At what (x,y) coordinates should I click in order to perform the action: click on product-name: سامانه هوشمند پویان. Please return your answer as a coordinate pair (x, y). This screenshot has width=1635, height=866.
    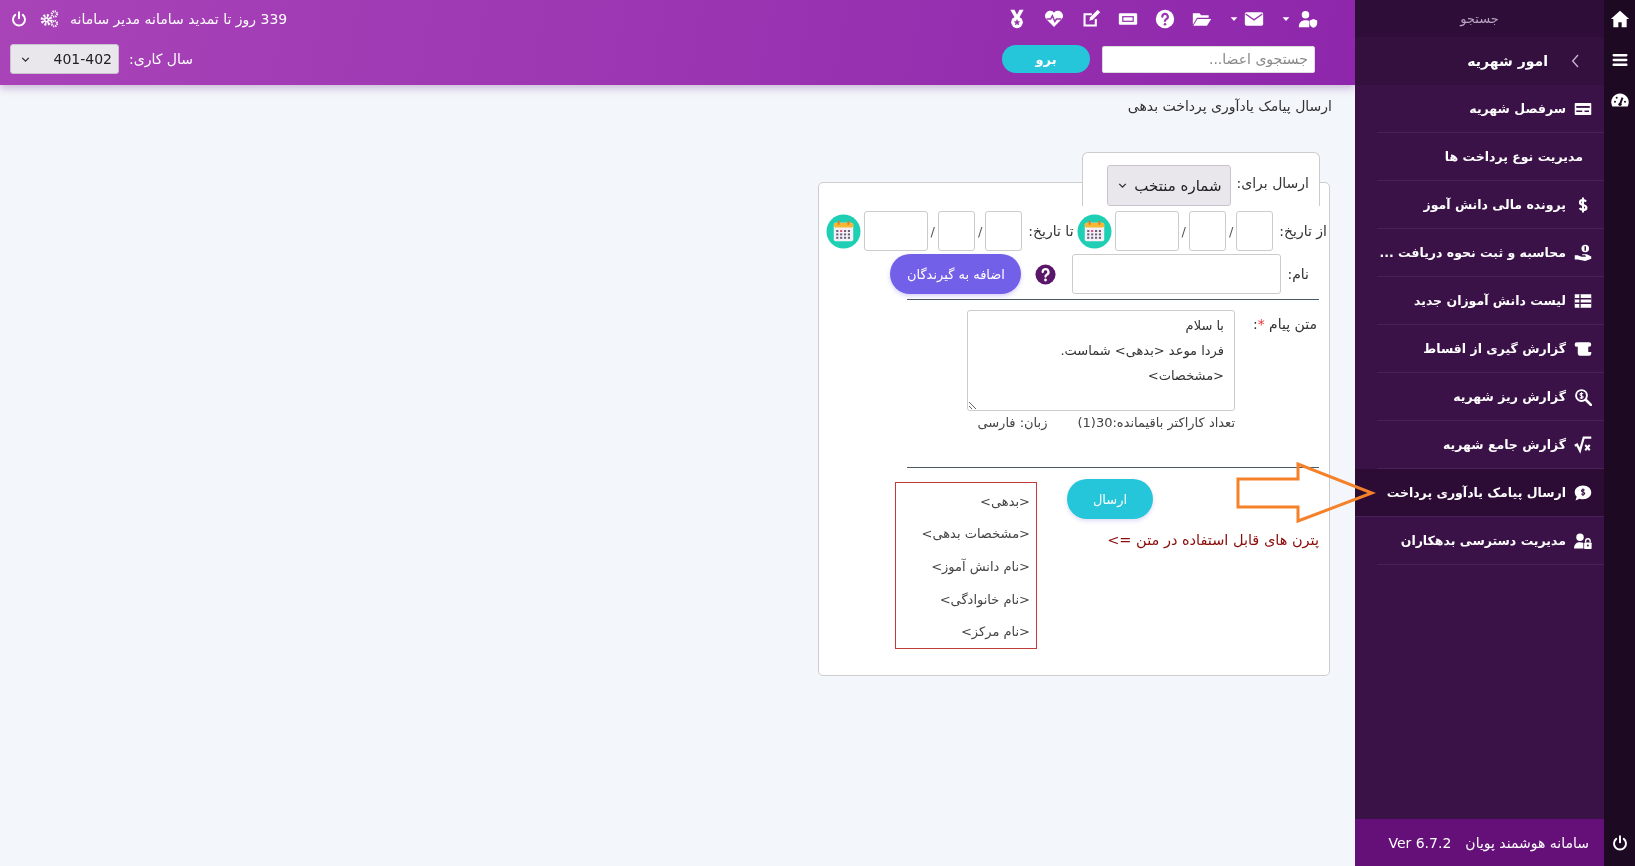
    Looking at the image, I should click on (1527, 842).